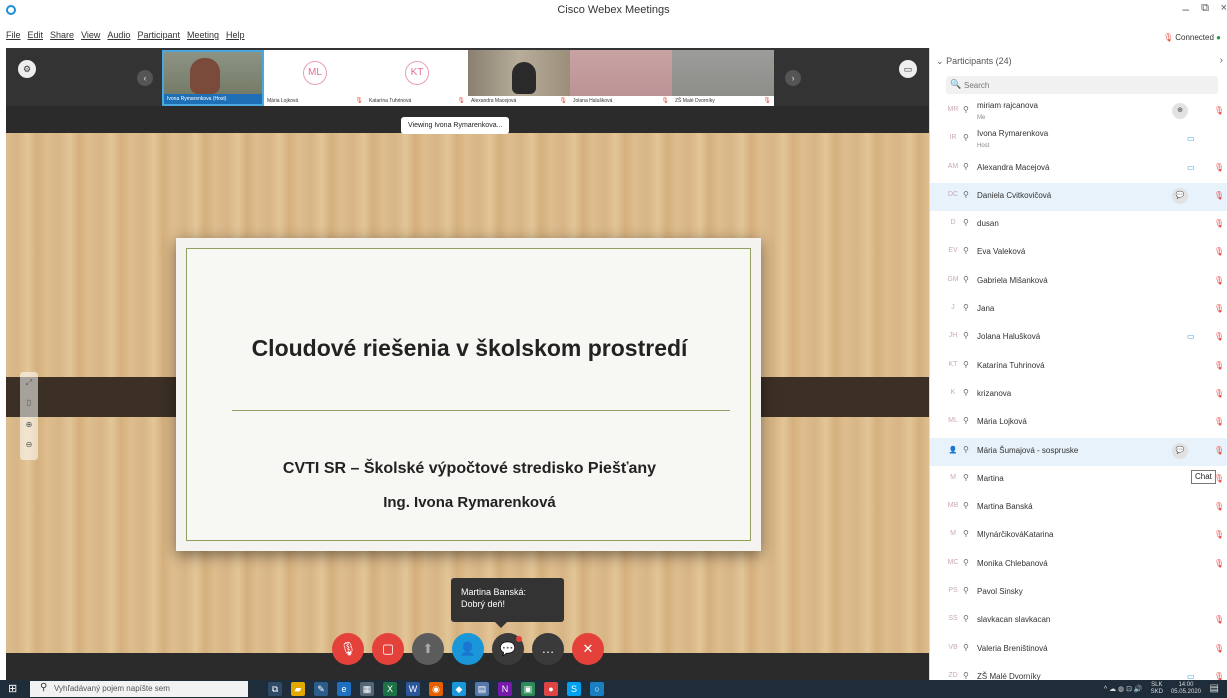 The width and height of the screenshot is (1227, 698). Describe the element at coordinates (613, 10) in the screenshot. I see `window-title: Cisco Webex Meetings` at that location.